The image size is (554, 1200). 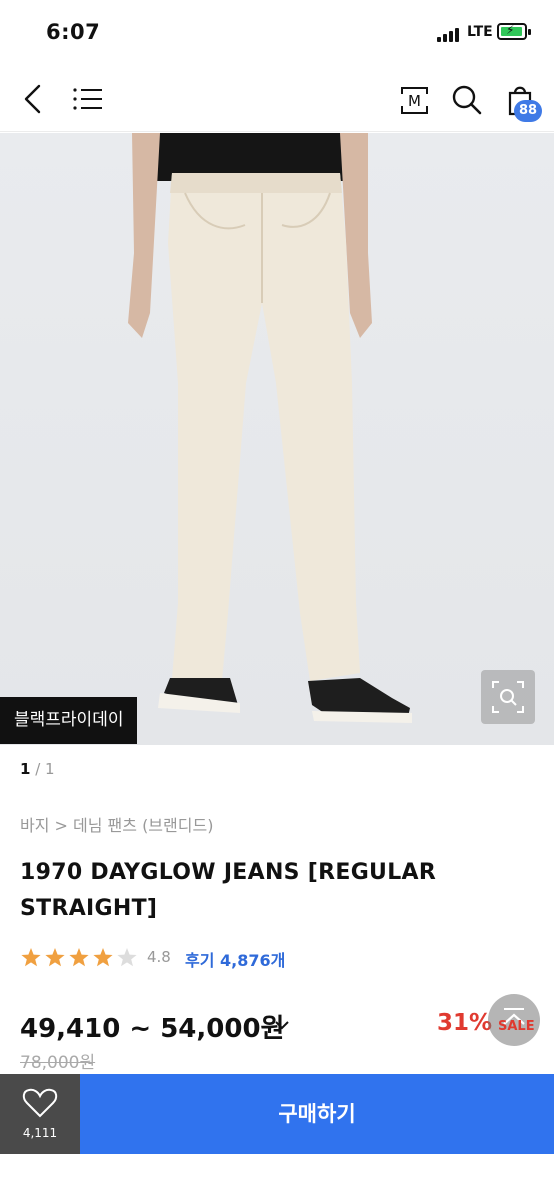 What do you see at coordinates (73, 32) in the screenshot?
I see `status-time: 6:07` at bounding box center [73, 32].